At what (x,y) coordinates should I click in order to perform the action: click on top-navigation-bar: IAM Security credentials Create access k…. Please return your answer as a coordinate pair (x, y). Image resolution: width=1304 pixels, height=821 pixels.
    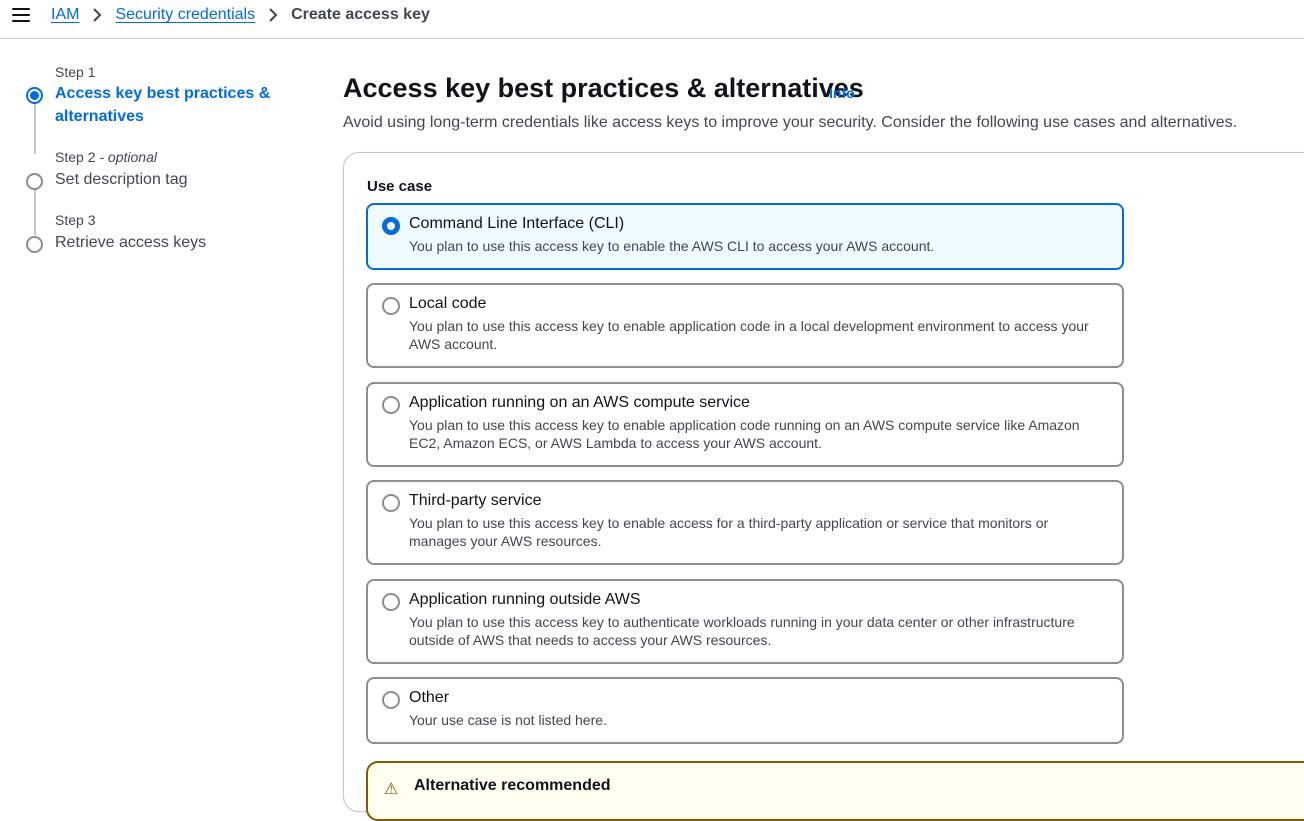
    Looking at the image, I should click on (652, 19).